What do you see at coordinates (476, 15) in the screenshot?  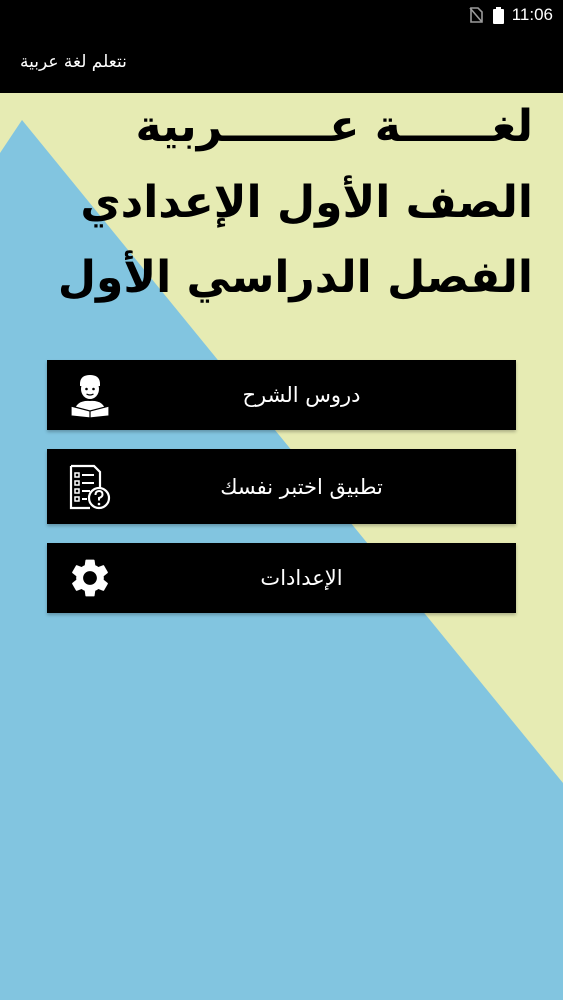 I see `no-sim-icon` at bounding box center [476, 15].